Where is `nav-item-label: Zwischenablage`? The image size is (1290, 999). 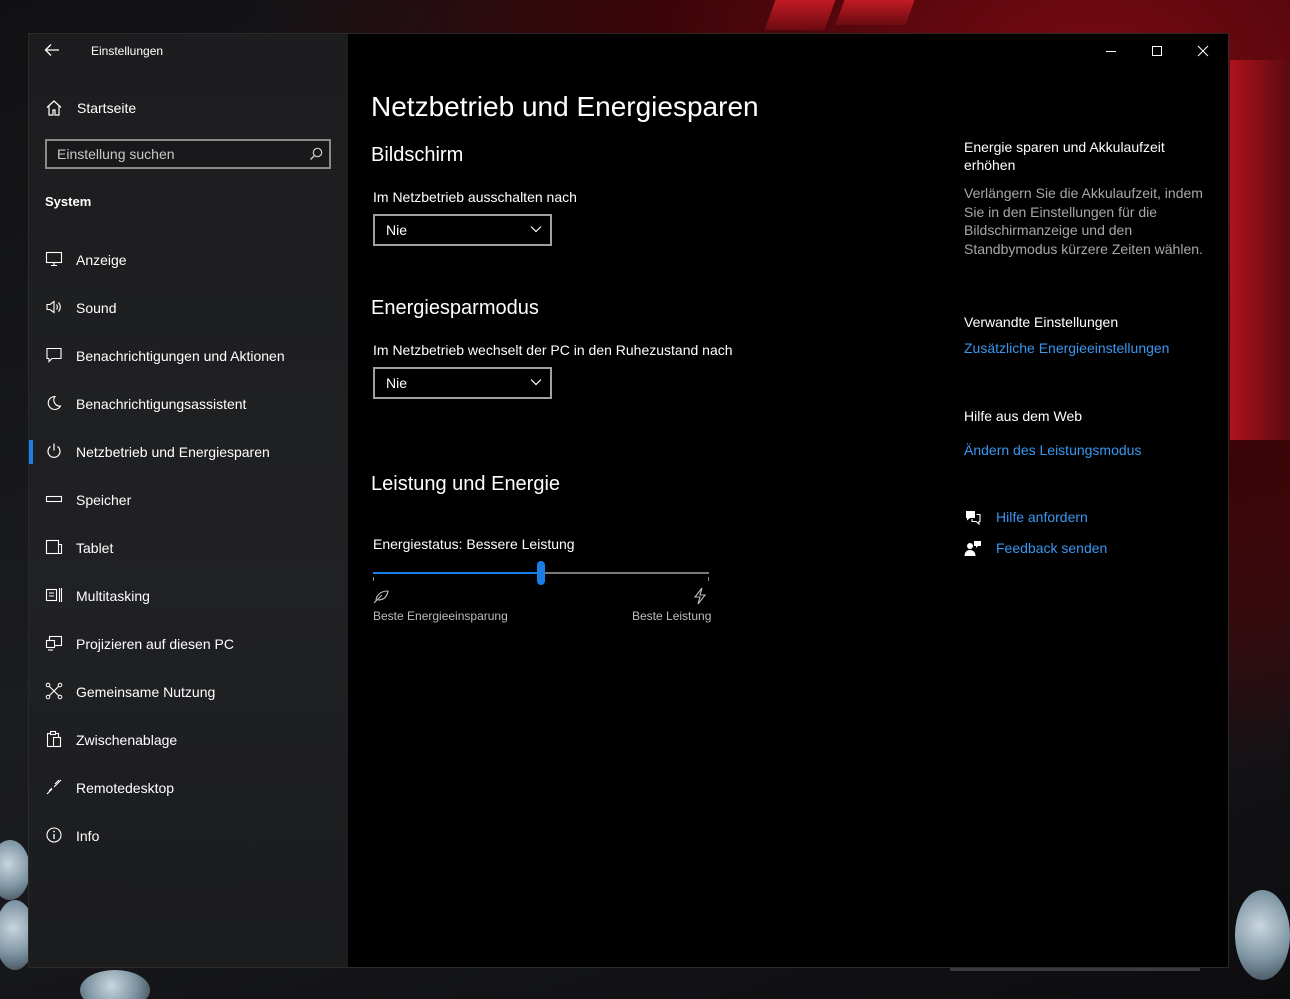
nav-item-label: Zwischenablage is located at coordinates (127, 740).